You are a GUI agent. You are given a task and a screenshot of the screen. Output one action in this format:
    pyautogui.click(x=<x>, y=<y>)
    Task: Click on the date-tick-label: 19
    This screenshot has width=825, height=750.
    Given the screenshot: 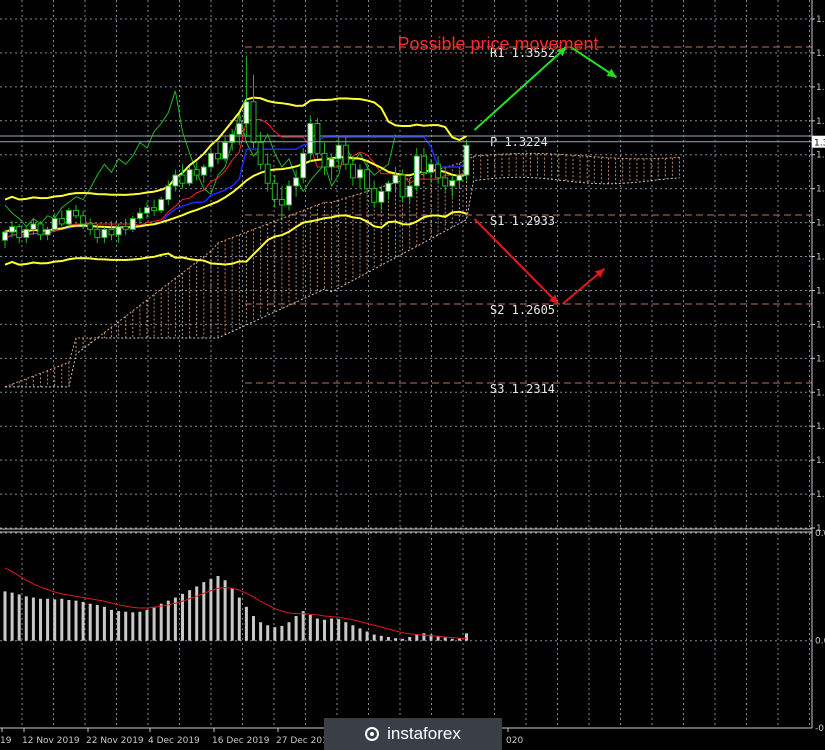 What is the action you would take?
    pyautogui.click(x=6, y=741)
    